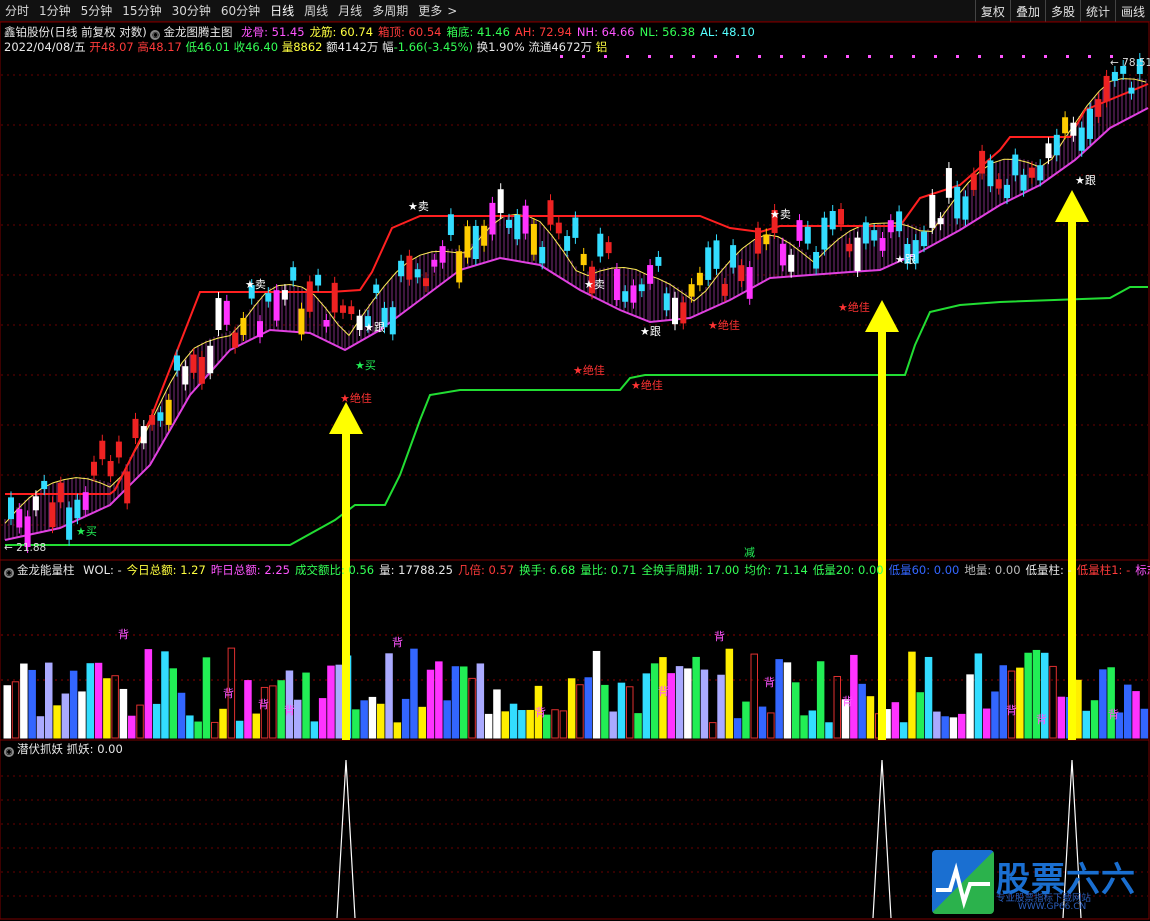  I want to click on back-label-11: 背, so click(1041, 719).